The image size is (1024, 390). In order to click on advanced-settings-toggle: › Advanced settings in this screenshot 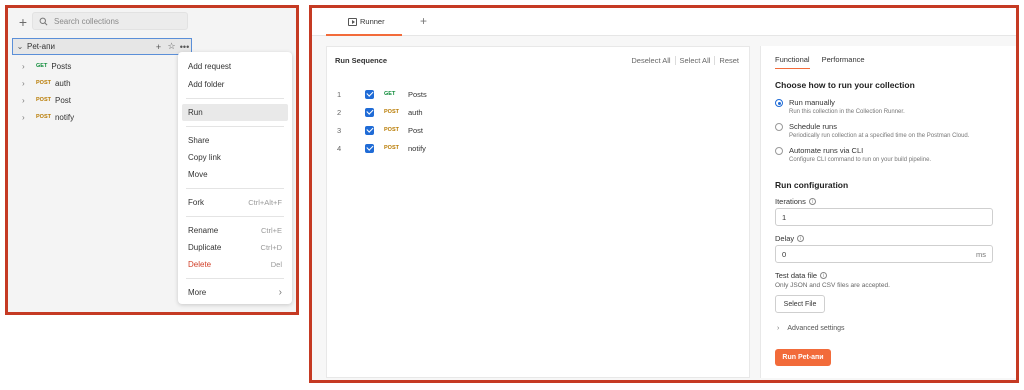, I will do `click(811, 328)`.